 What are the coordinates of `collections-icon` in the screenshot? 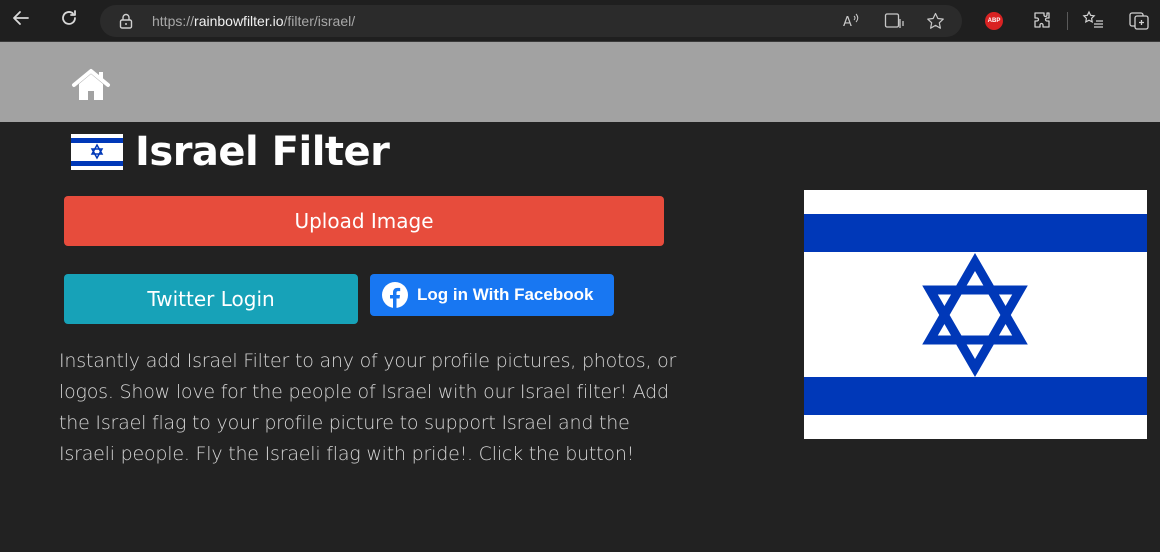 It's located at (1139, 23).